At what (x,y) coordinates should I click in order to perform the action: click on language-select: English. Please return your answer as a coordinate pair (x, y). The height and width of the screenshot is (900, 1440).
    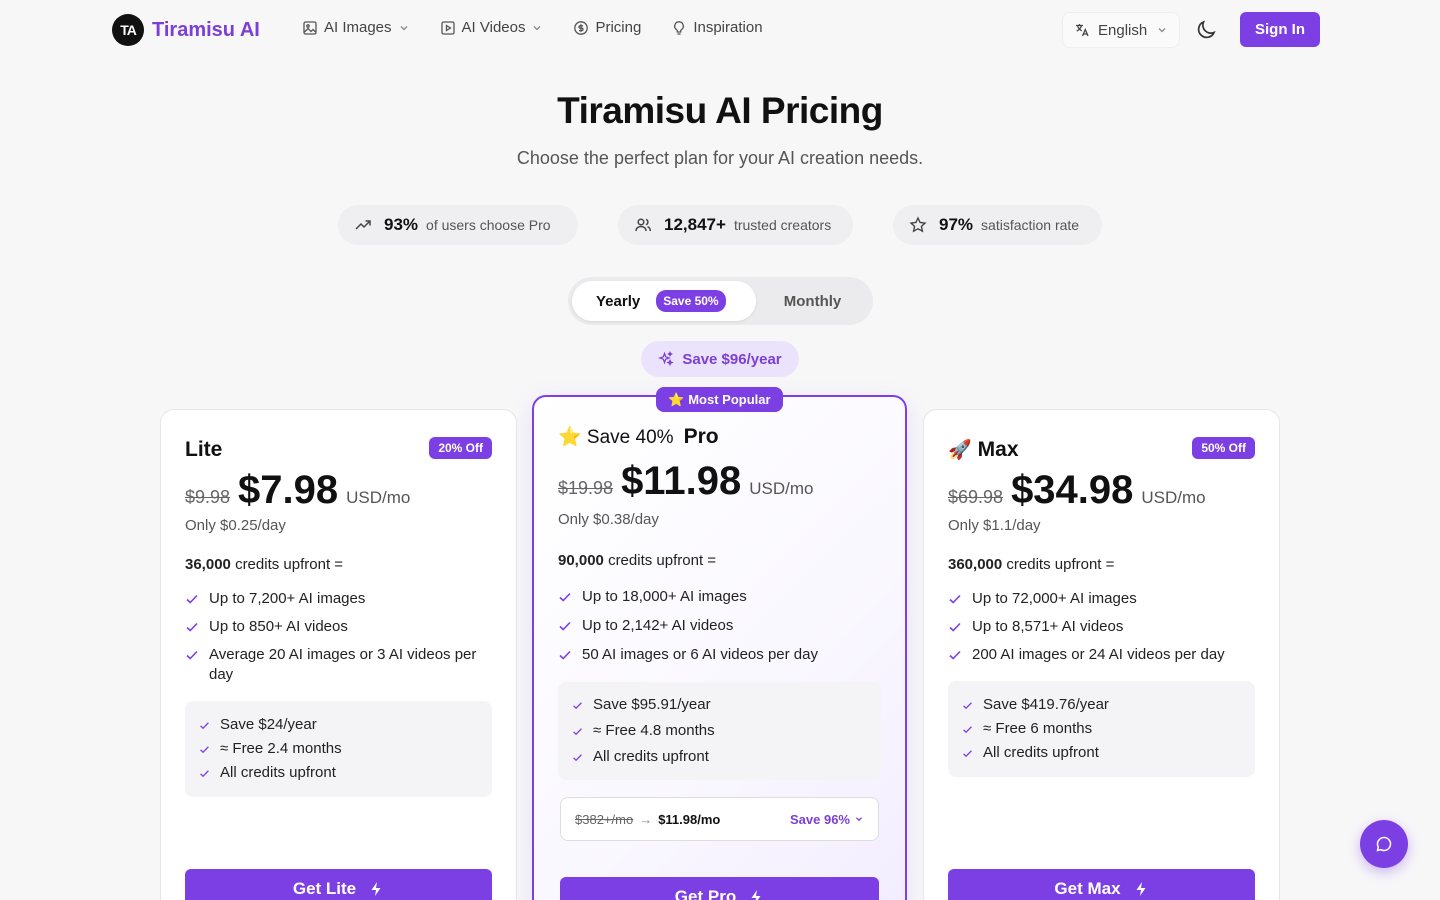
    Looking at the image, I should click on (1121, 30).